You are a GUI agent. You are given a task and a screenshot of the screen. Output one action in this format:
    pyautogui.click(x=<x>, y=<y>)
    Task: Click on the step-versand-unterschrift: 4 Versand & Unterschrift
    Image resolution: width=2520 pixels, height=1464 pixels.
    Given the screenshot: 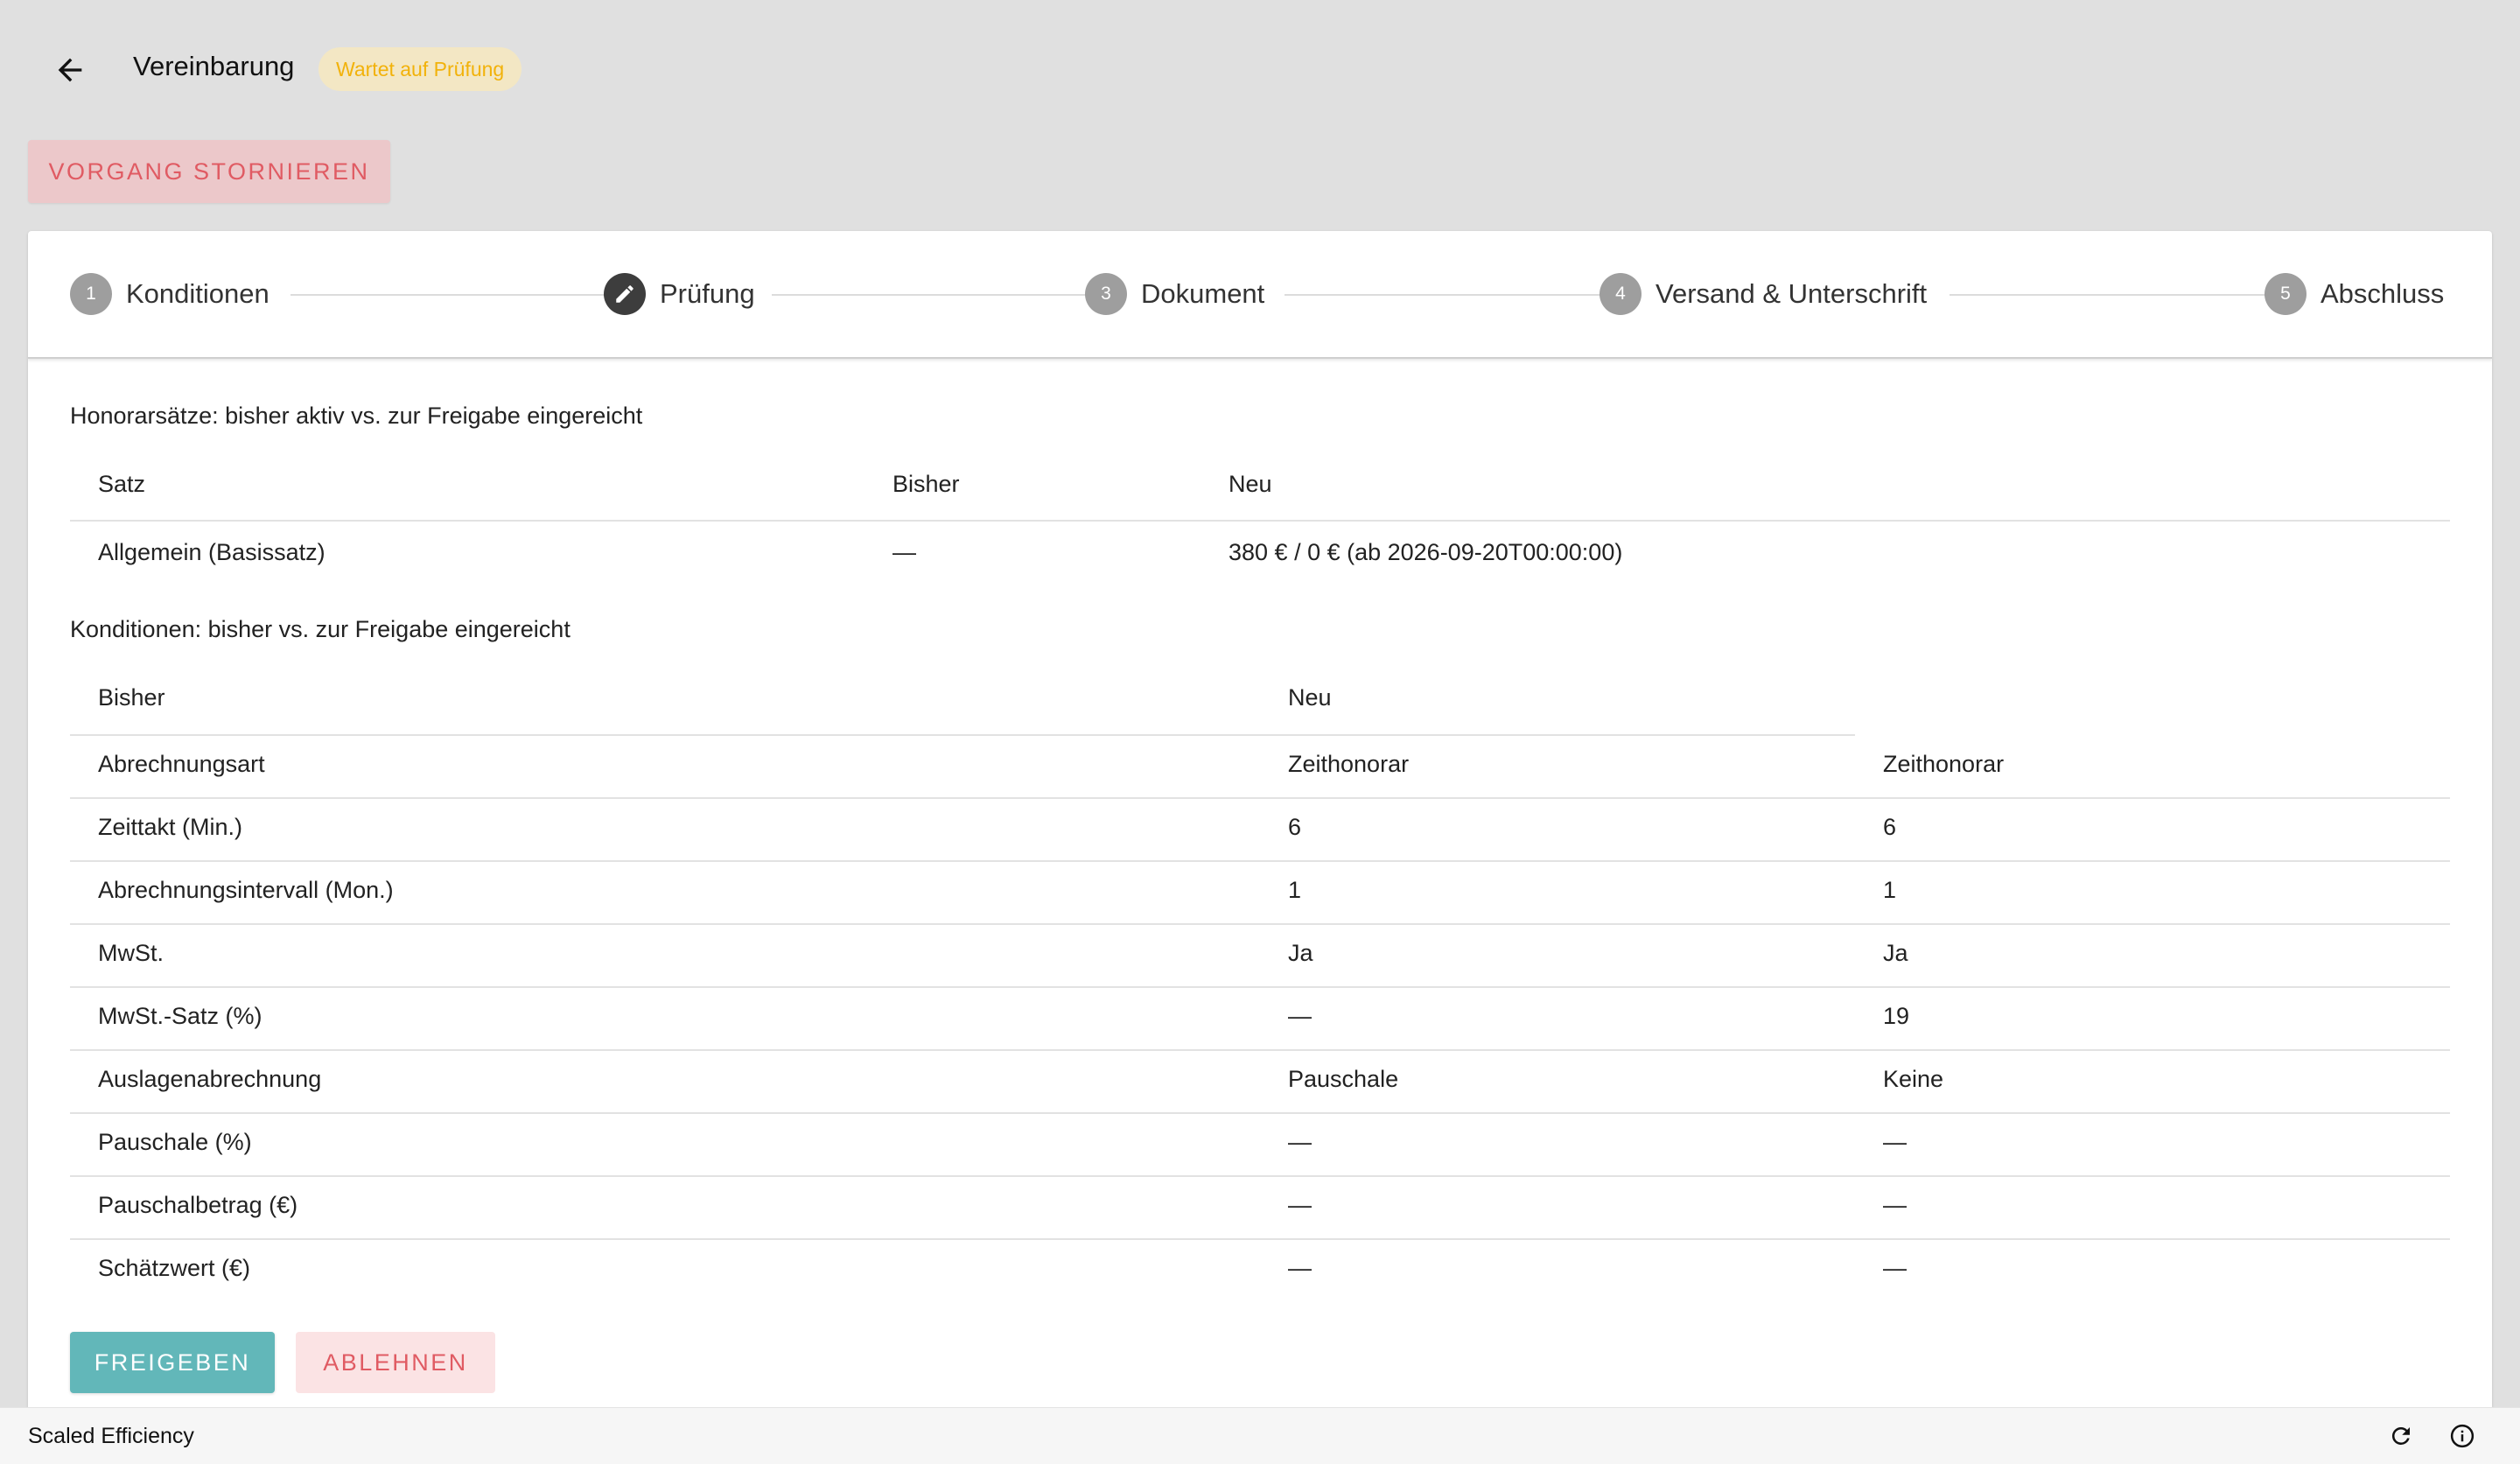 What is the action you would take?
    pyautogui.click(x=1763, y=294)
    